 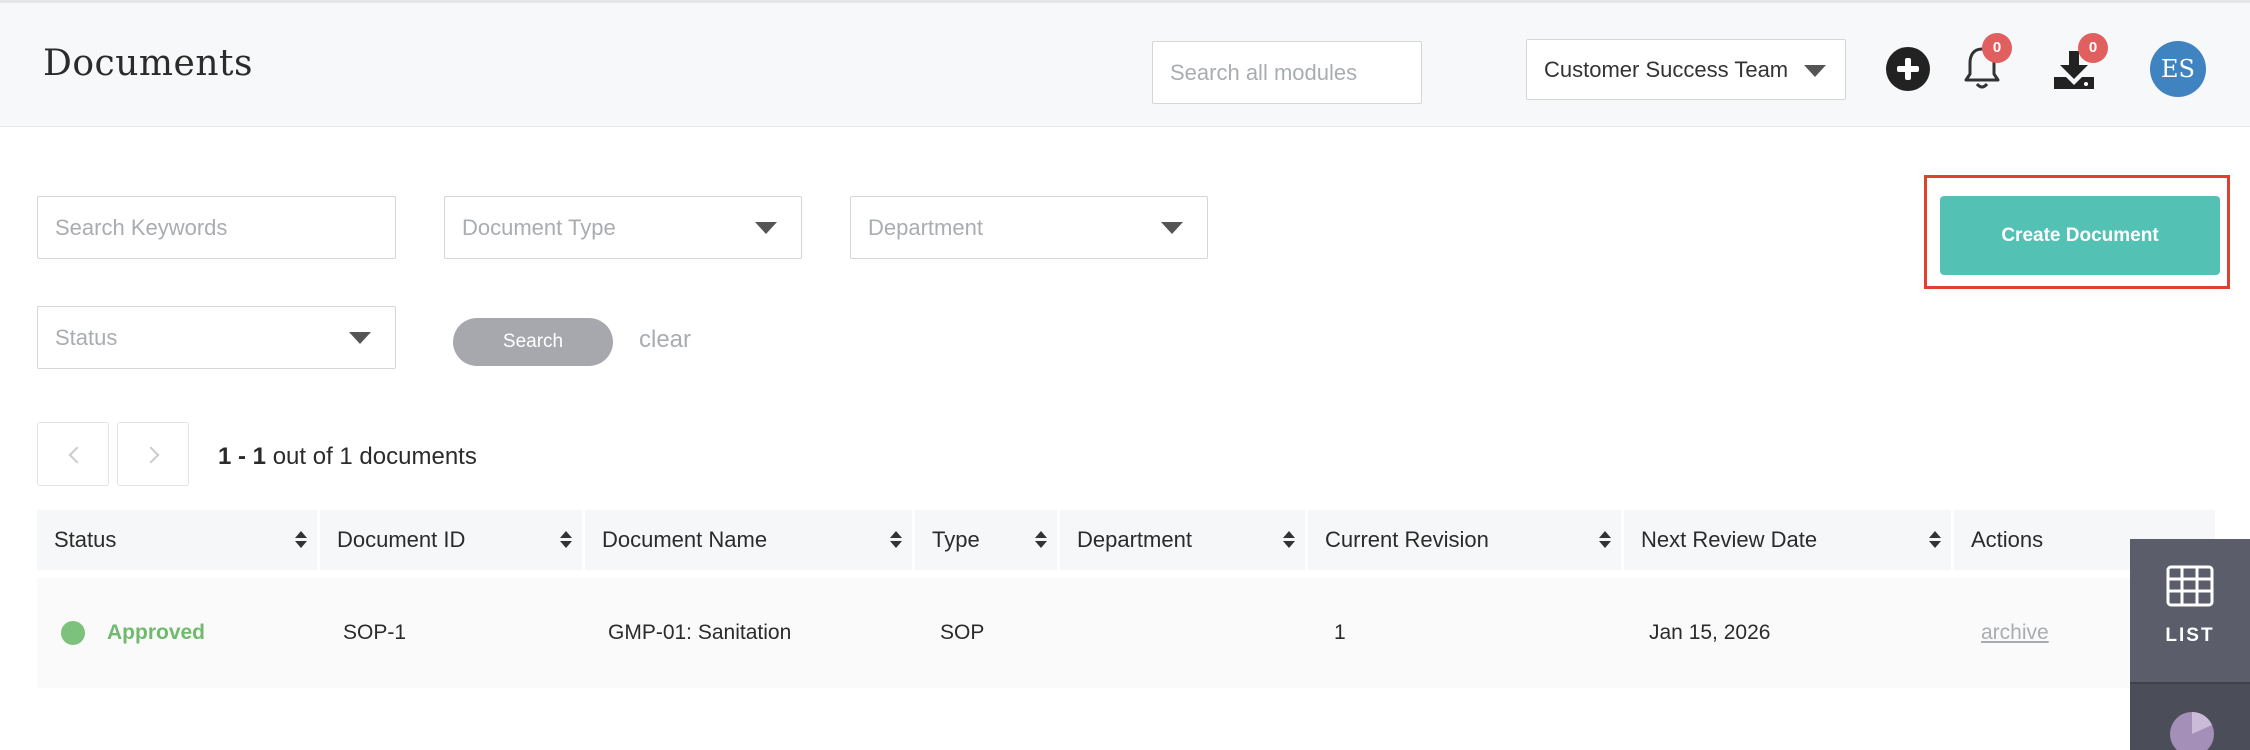 I want to click on column-header-type: Type, so click(x=986, y=540).